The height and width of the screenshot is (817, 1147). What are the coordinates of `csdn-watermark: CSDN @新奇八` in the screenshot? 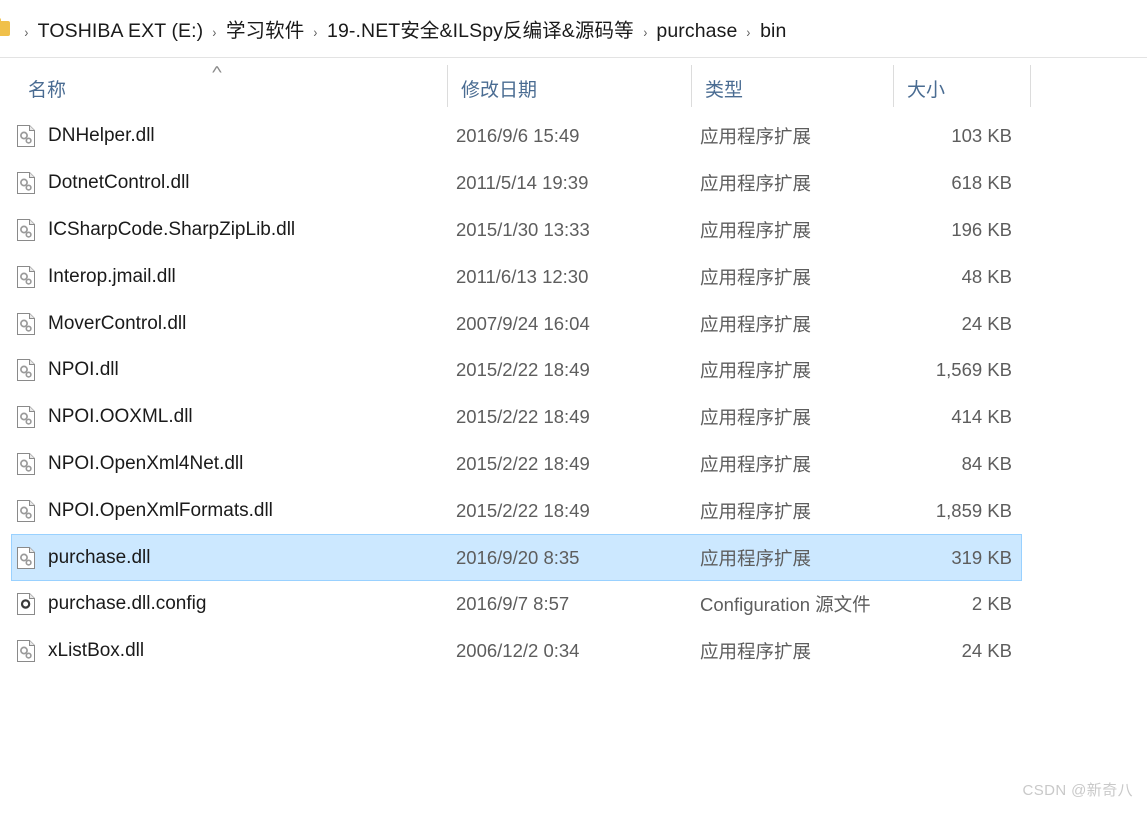 It's located at (1077, 790).